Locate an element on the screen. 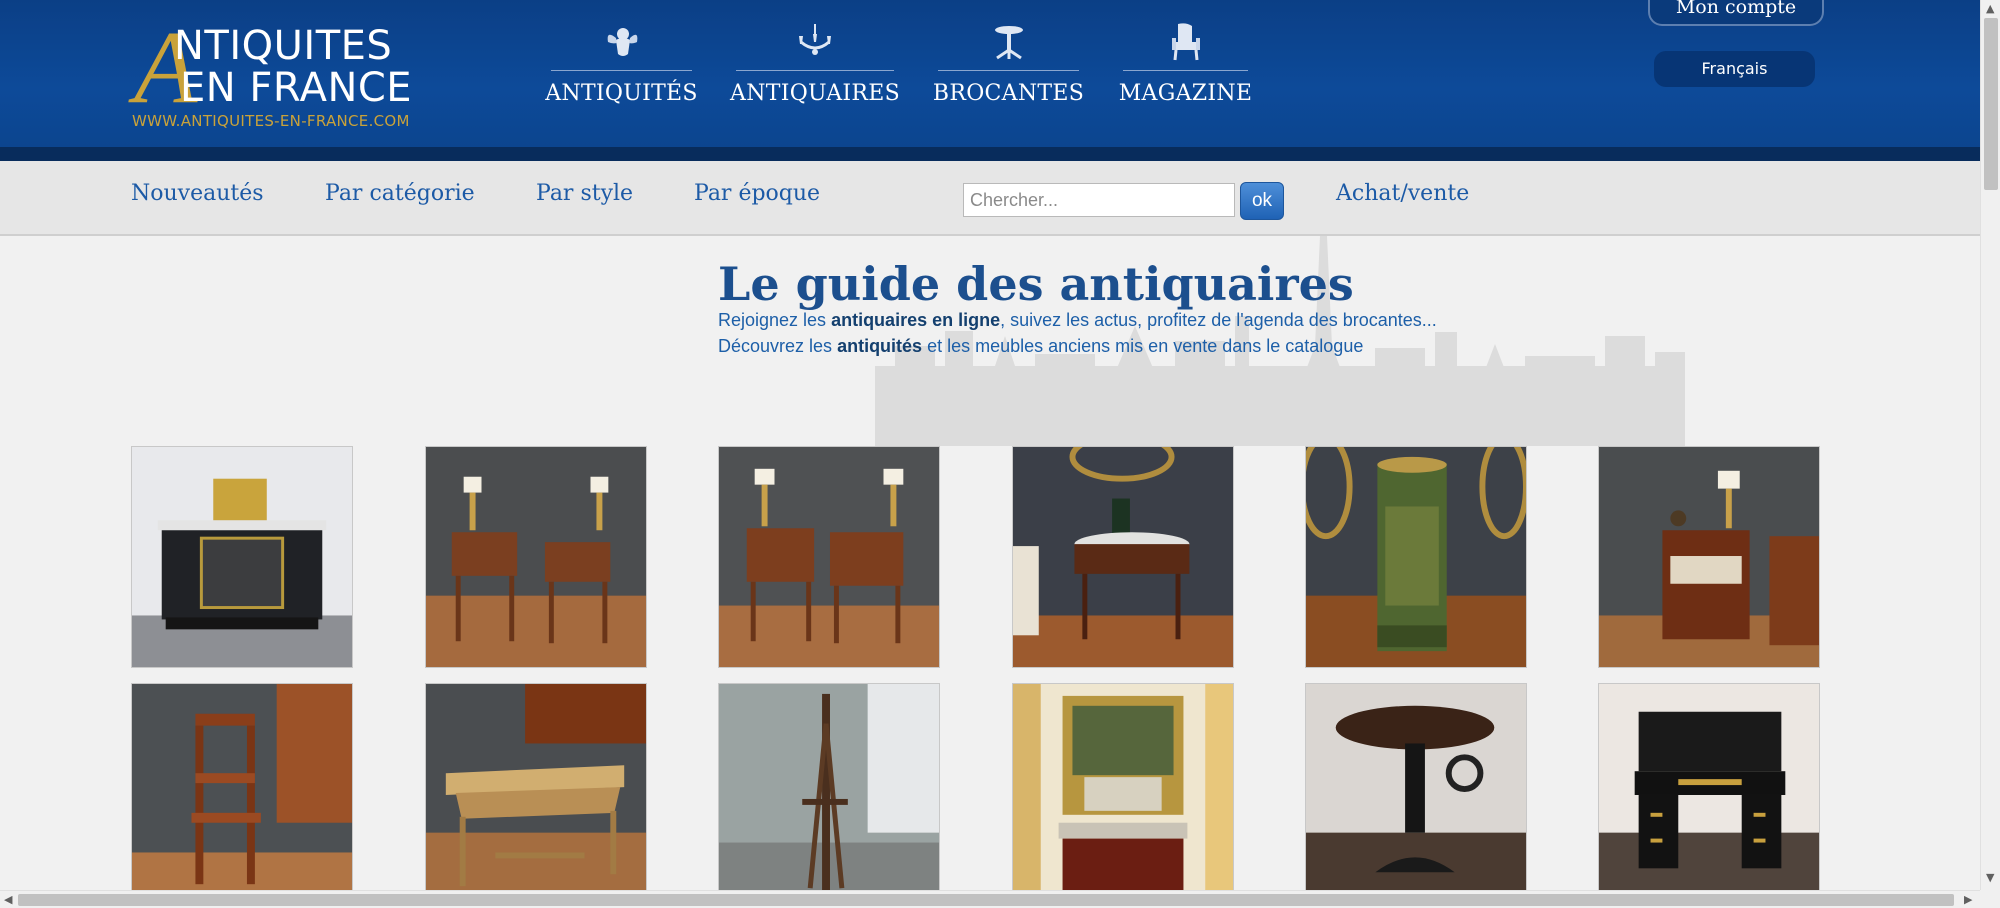  boulle-credenza-photo is located at coordinates (242, 557).